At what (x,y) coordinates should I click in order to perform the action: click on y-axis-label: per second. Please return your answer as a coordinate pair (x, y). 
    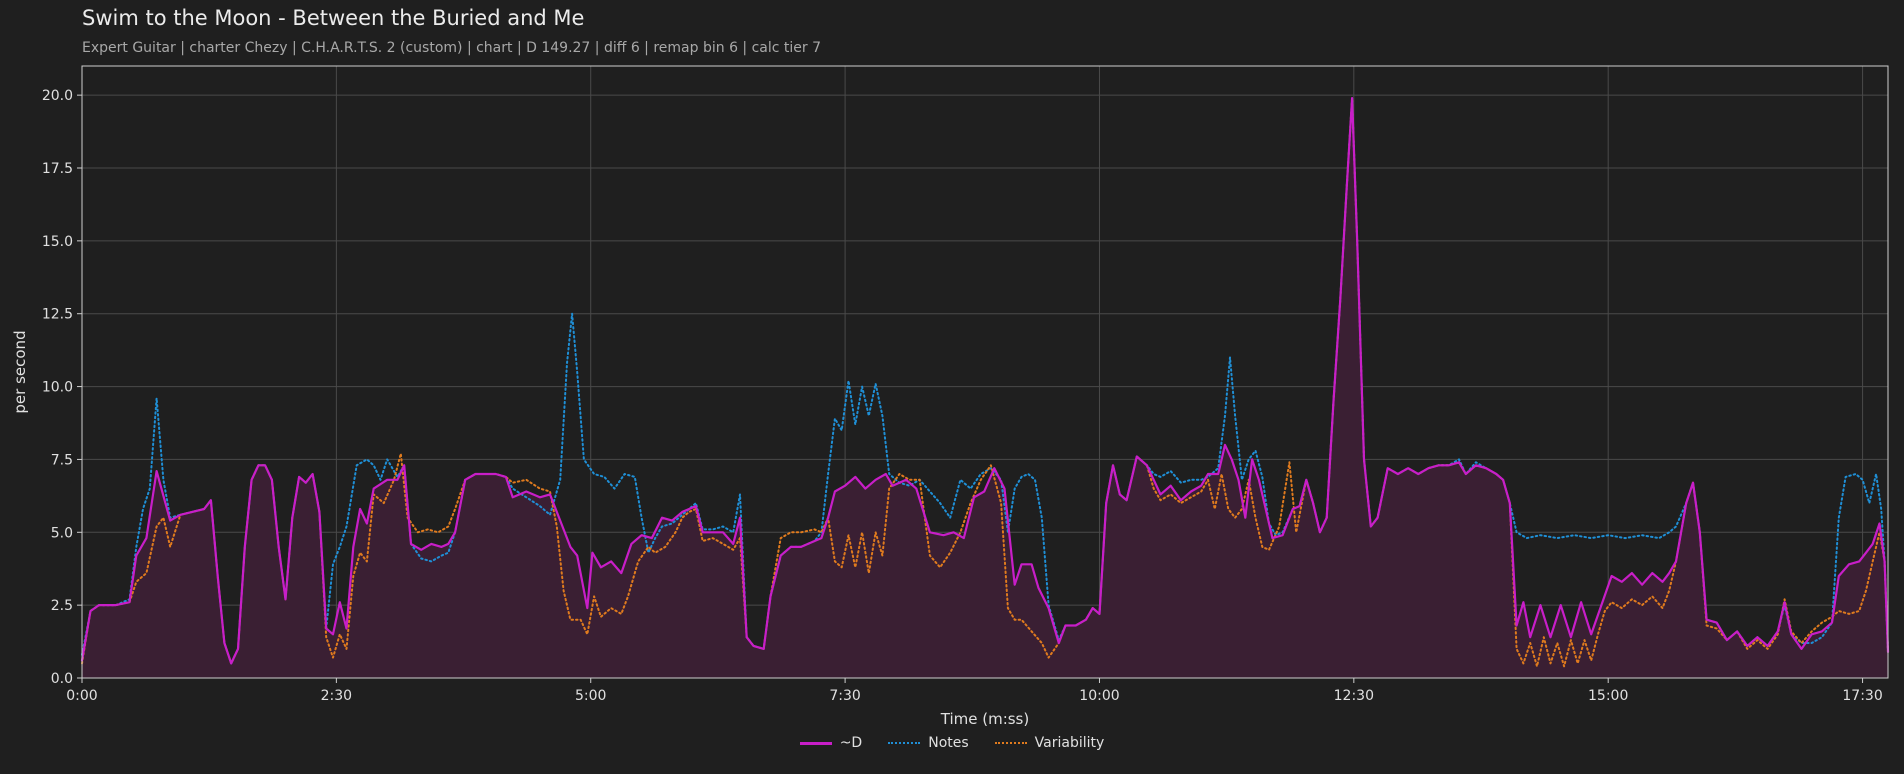
    Looking at the image, I should click on (20, 371).